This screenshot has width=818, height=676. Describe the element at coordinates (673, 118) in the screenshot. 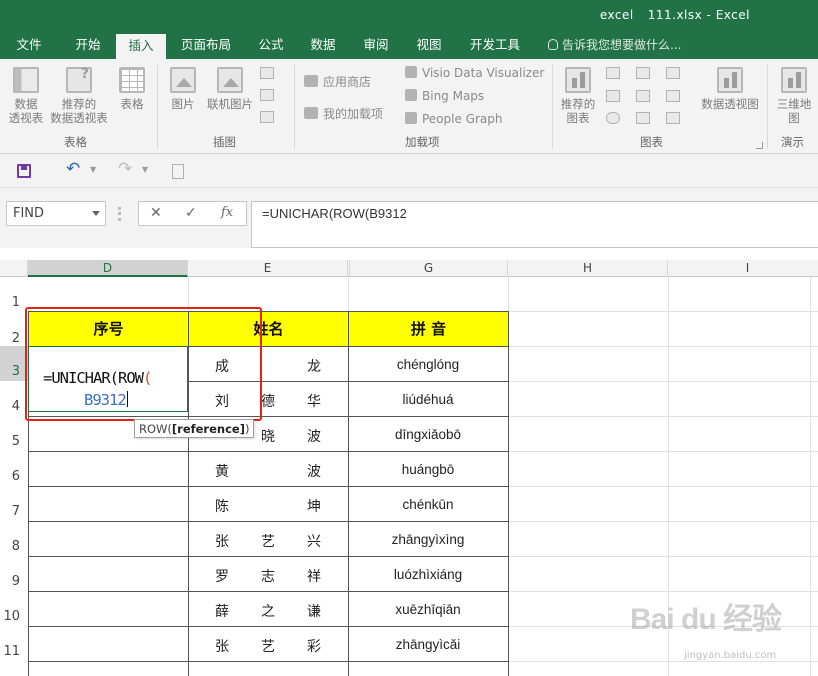

I see `scatter-chart-icon` at that location.